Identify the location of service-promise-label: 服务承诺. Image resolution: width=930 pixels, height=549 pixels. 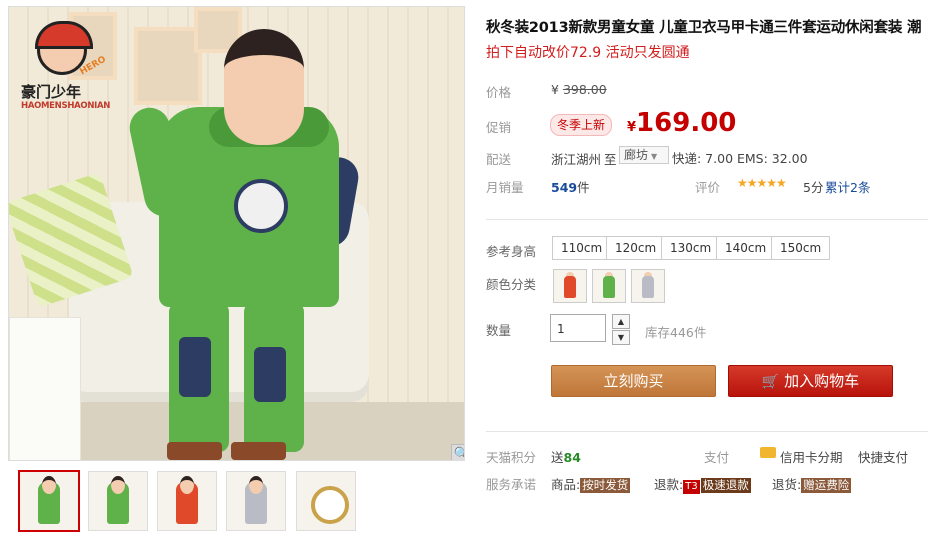
(511, 484).